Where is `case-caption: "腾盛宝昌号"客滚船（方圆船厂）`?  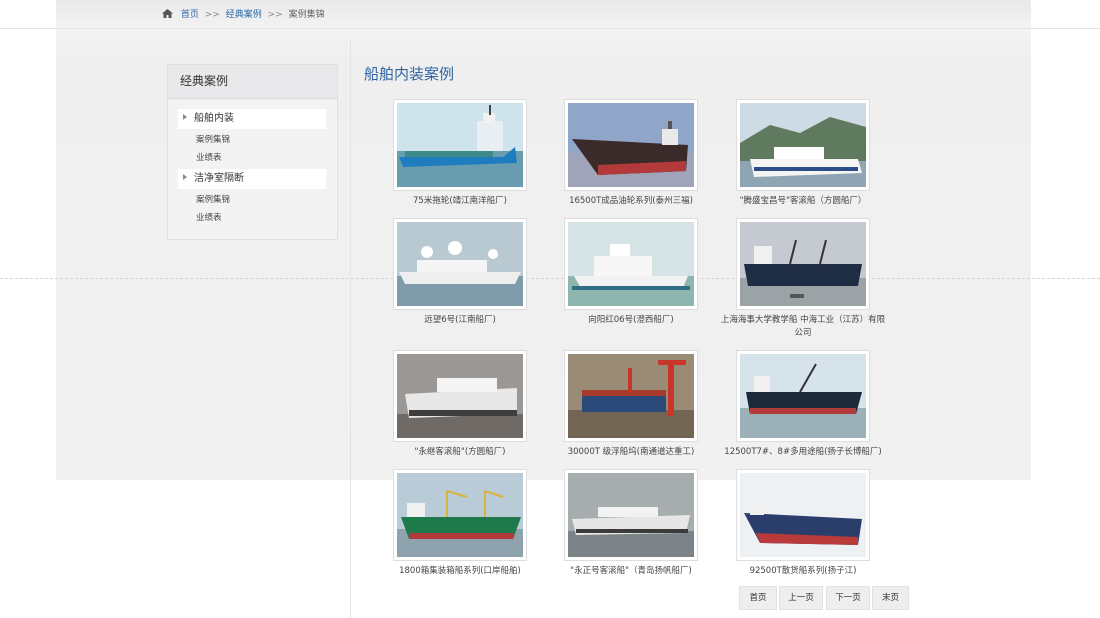 case-caption: "腾盛宝昌号"客滚船（方圆船厂） is located at coordinates (803, 201).